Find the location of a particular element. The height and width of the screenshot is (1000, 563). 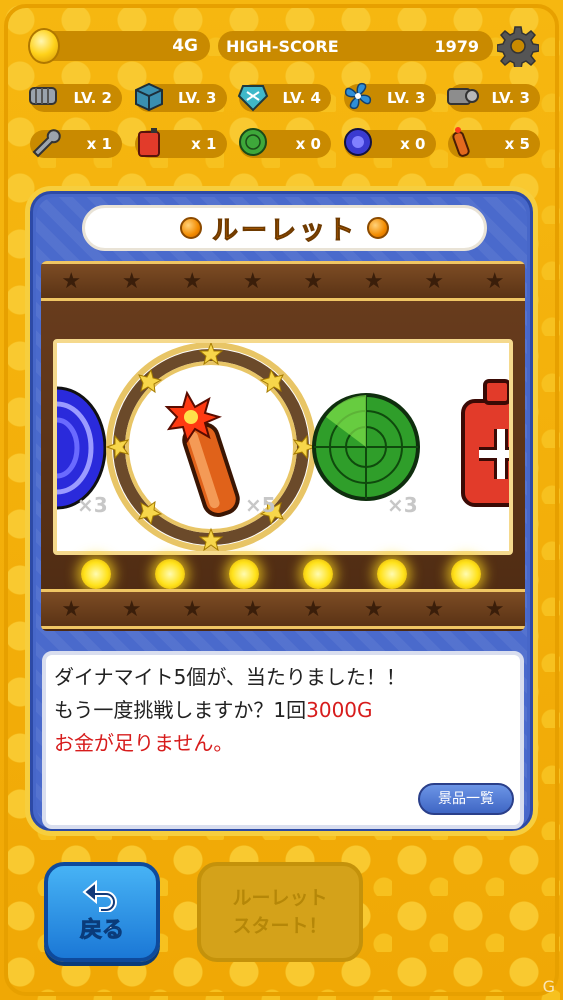

wrench-count: x 1 is located at coordinates (76, 143).